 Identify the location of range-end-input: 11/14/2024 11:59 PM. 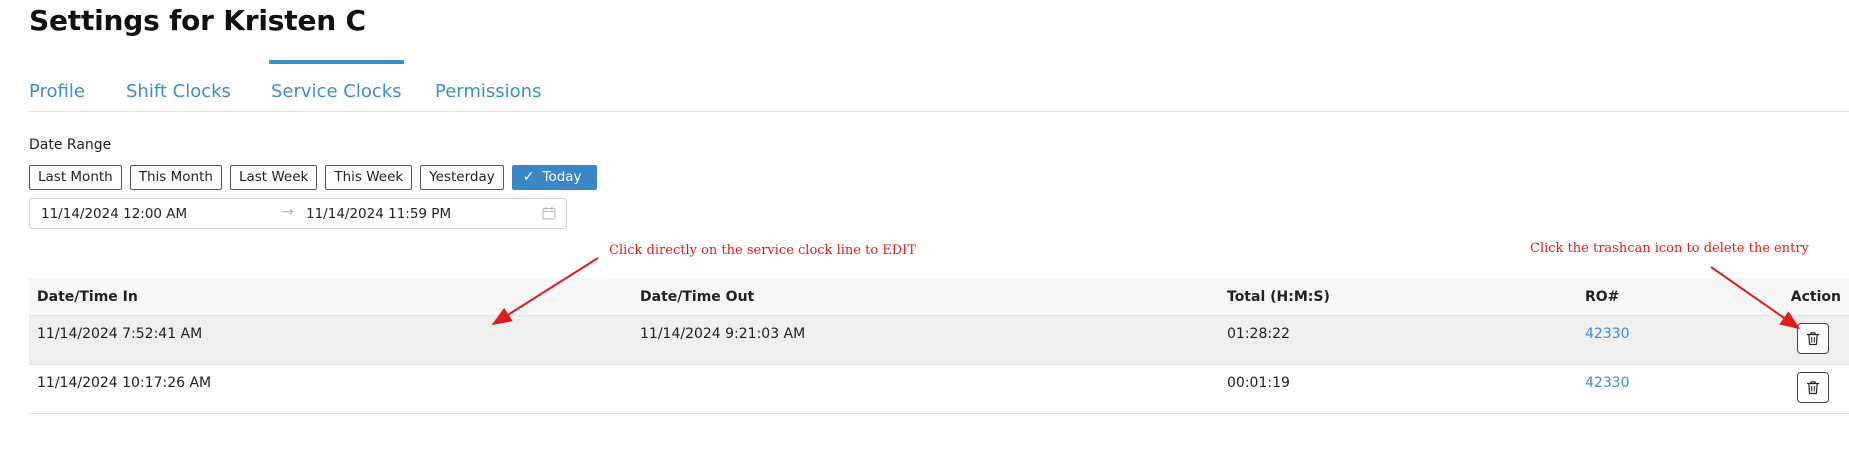
(378, 214).